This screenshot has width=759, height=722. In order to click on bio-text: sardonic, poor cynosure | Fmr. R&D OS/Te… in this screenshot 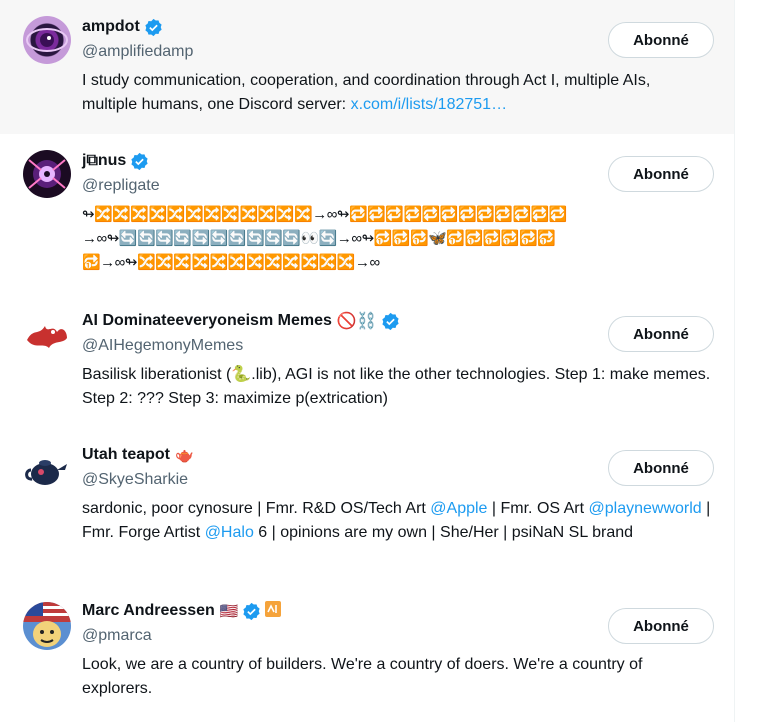, I will do `click(256, 508)`.